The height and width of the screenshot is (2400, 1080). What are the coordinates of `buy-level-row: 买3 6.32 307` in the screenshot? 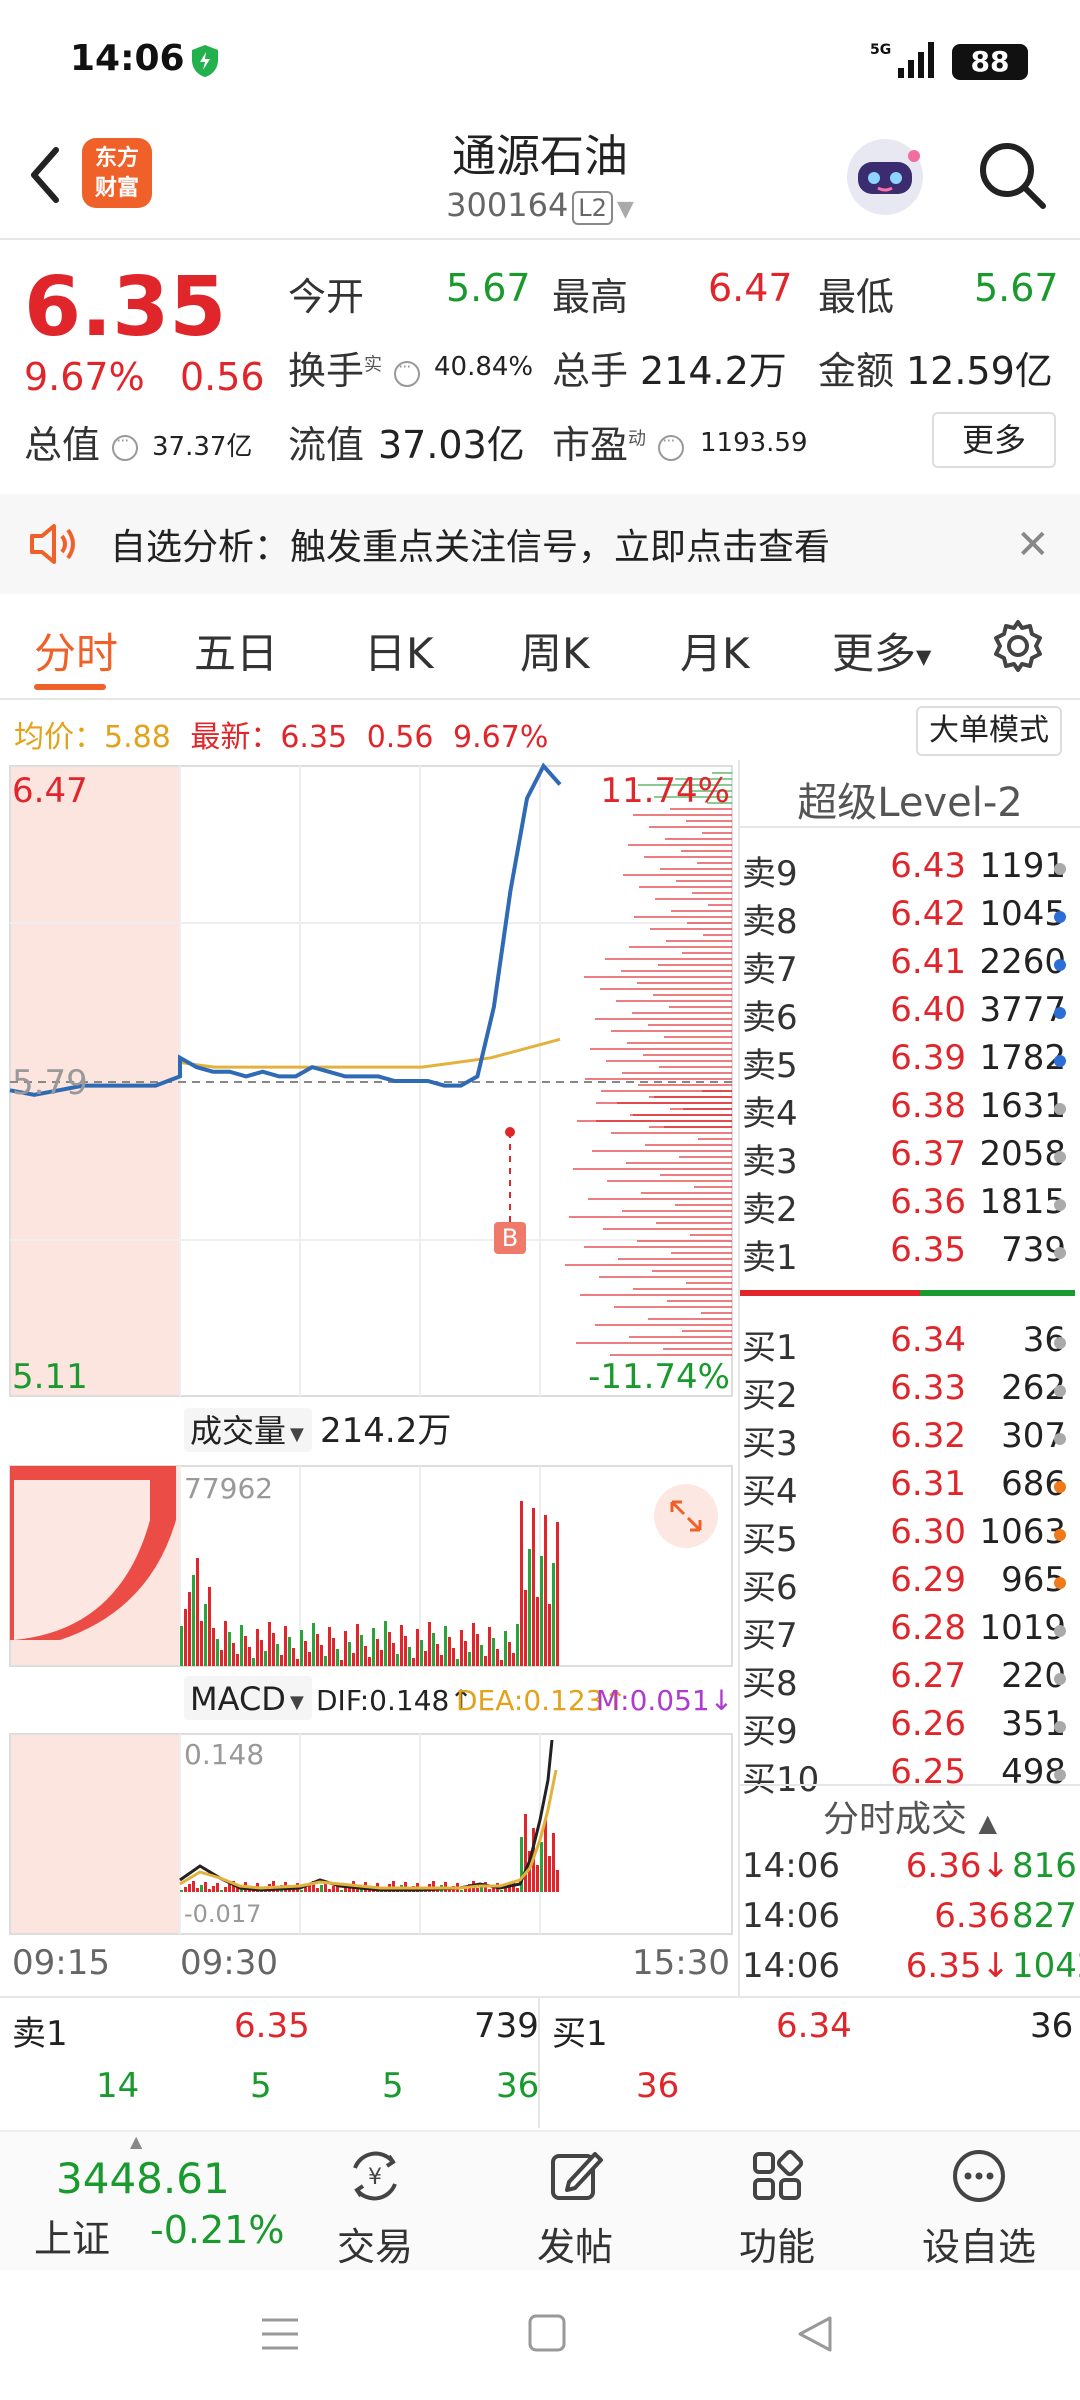 It's located at (910, 1440).